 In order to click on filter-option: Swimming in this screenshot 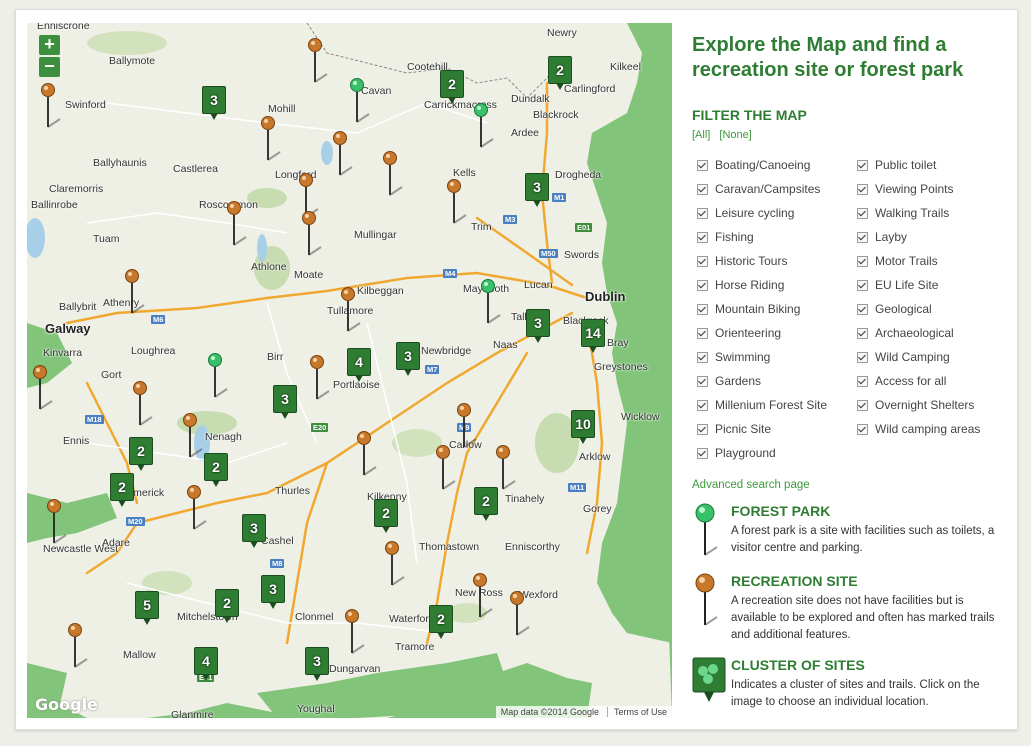, I will do `click(772, 357)`.